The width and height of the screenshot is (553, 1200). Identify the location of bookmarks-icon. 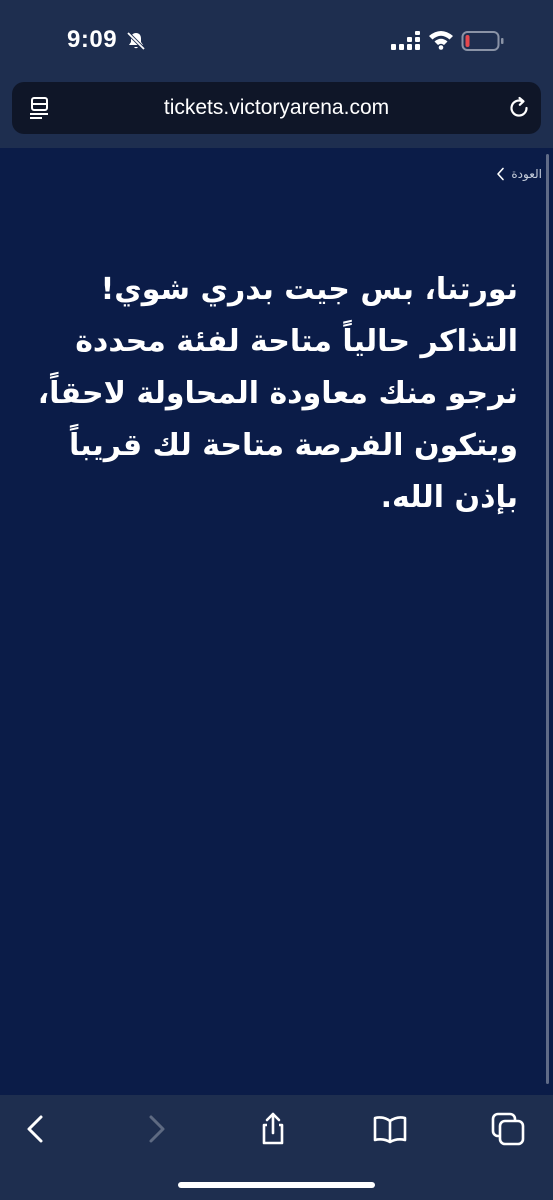
(390, 1129).